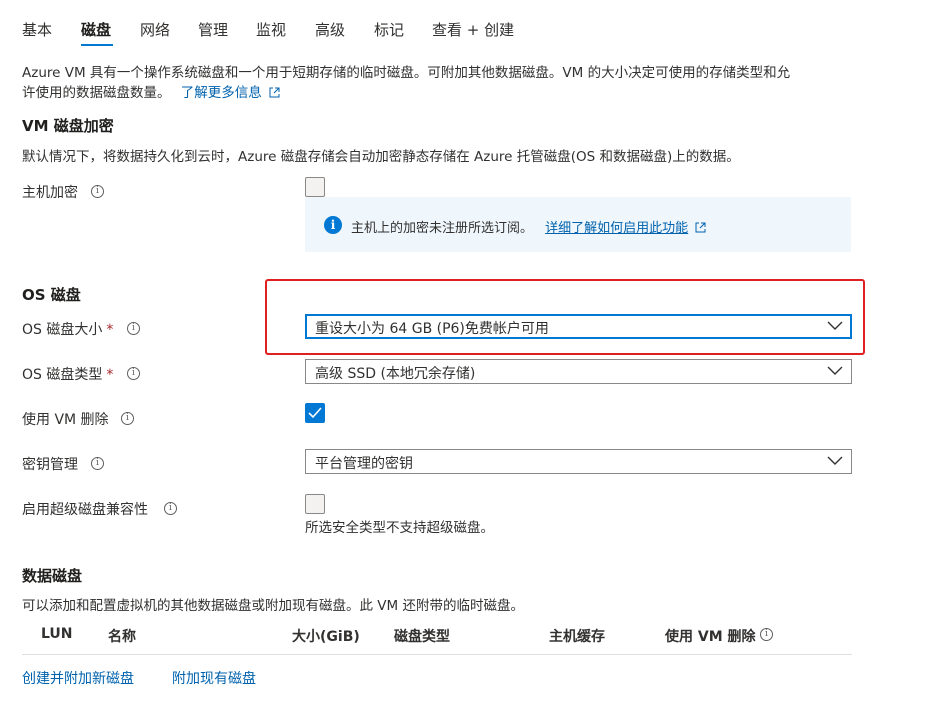 This screenshot has width=948, height=701. Describe the element at coordinates (214, 678) in the screenshot. I see `attach-existing-disk-link: 附加现有磁盘` at that location.